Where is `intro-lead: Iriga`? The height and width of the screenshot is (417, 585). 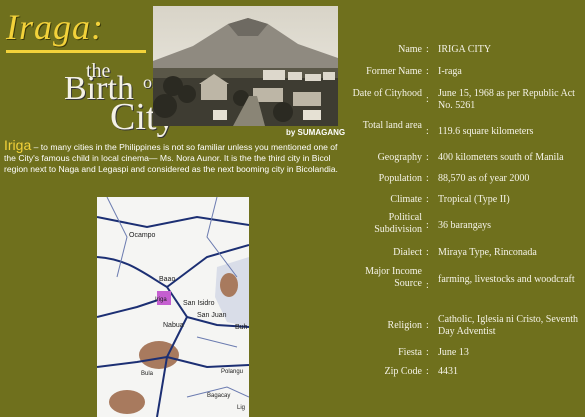
intro-lead: Iriga is located at coordinates (18, 145).